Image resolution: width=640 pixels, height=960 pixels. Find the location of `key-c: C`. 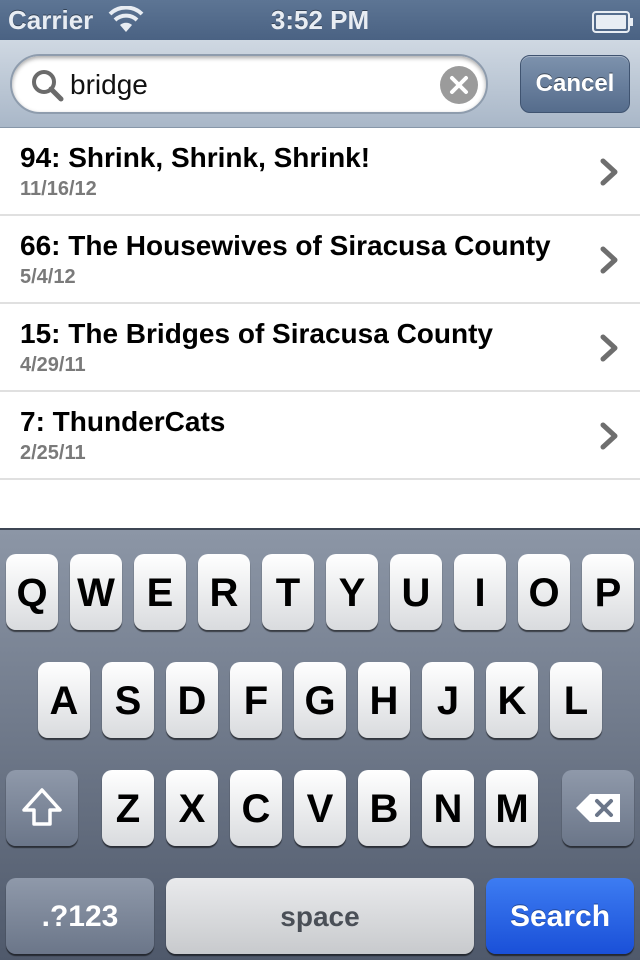

key-c: C is located at coordinates (256, 808).